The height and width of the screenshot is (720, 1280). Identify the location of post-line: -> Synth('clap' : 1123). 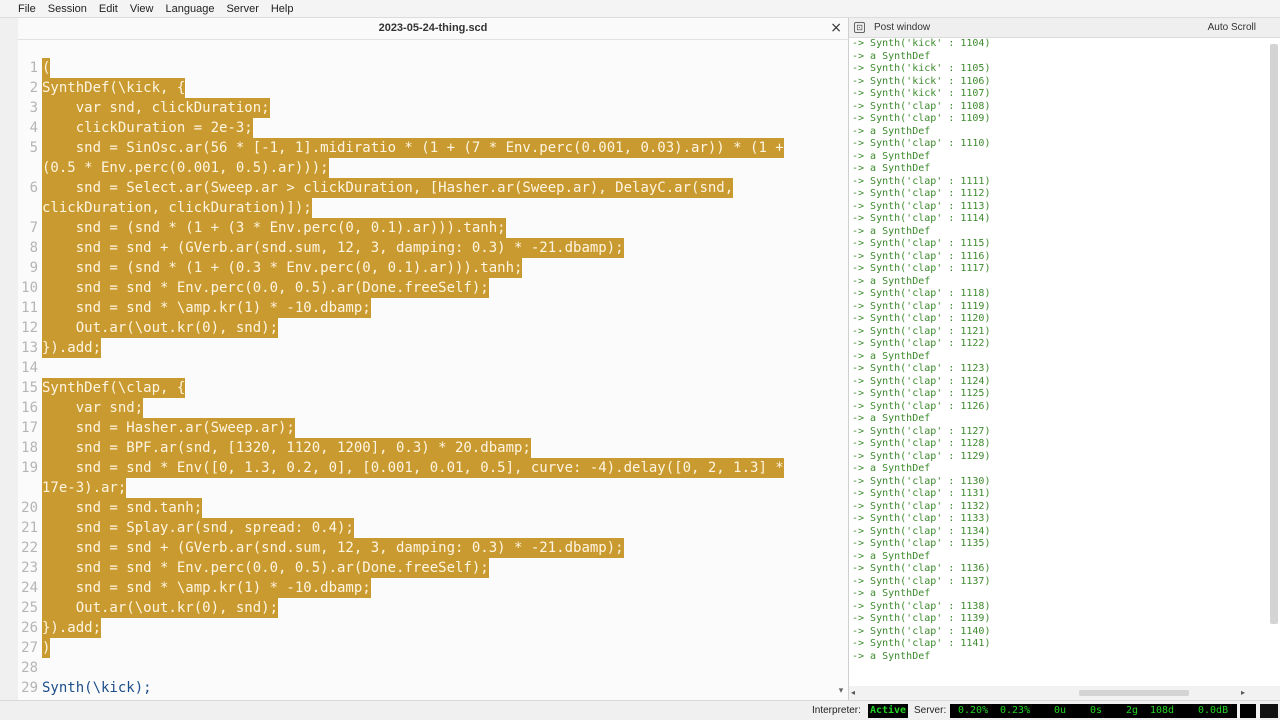
(921, 368).